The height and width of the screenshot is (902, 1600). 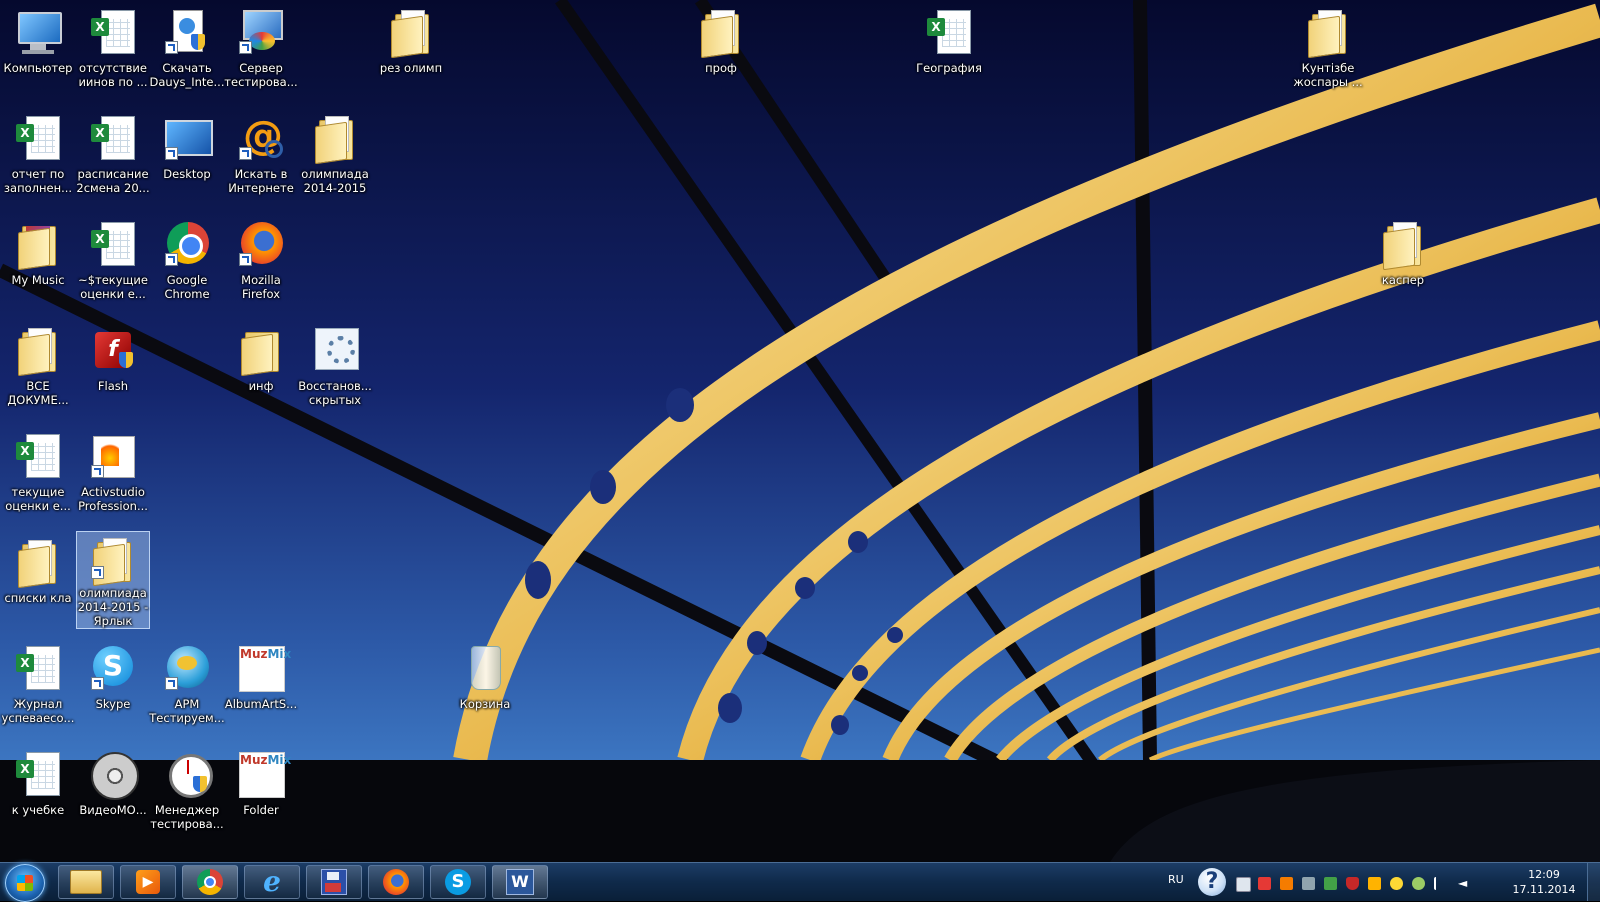 What do you see at coordinates (187, 244) in the screenshot?
I see `chrome-icon` at bounding box center [187, 244].